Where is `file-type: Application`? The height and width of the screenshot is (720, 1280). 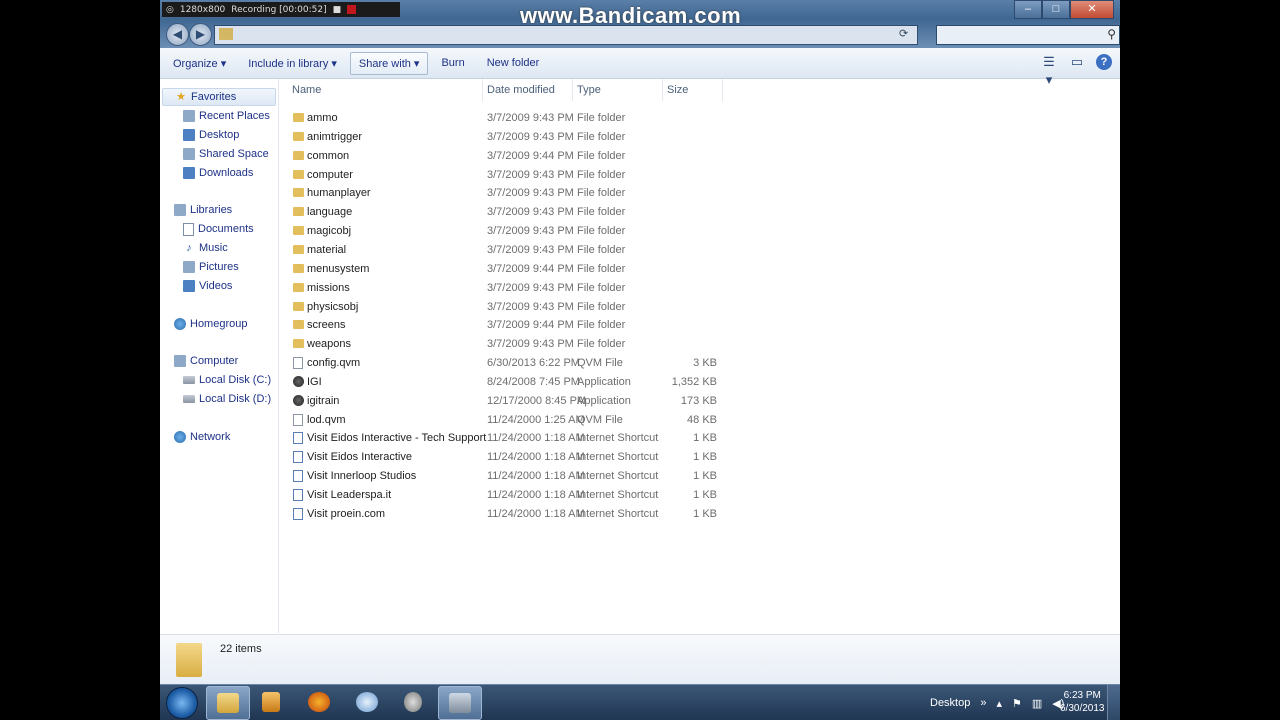
file-type: Application is located at coordinates (604, 381).